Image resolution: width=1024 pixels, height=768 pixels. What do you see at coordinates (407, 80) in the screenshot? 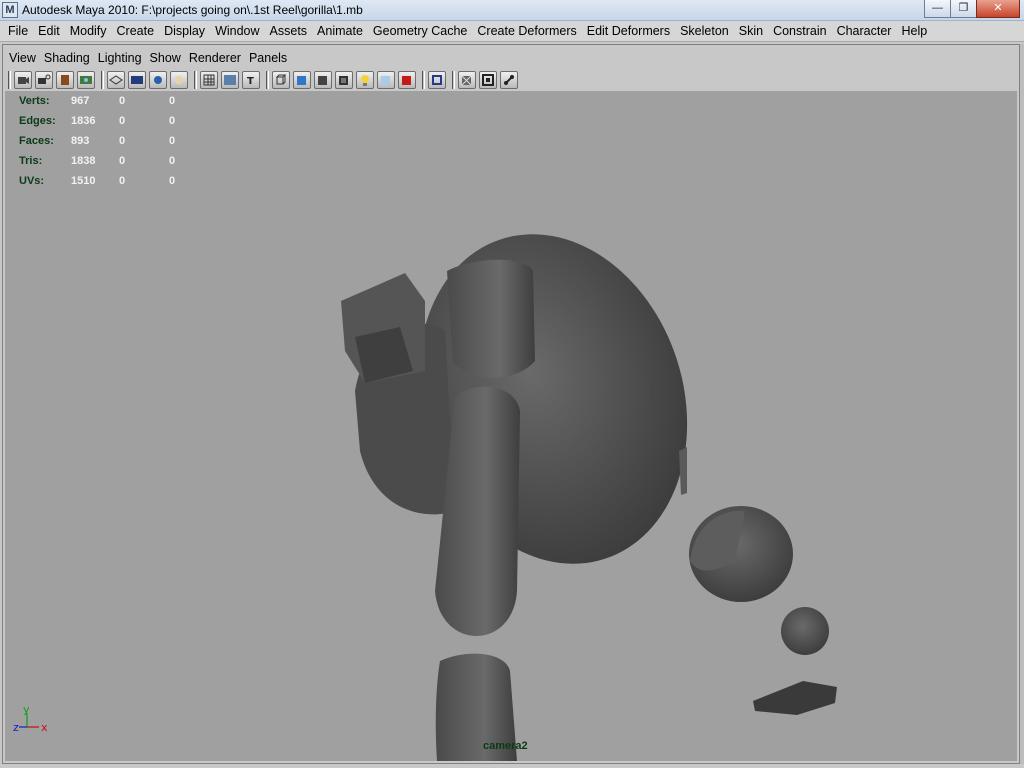
I see `textured-icon` at bounding box center [407, 80].